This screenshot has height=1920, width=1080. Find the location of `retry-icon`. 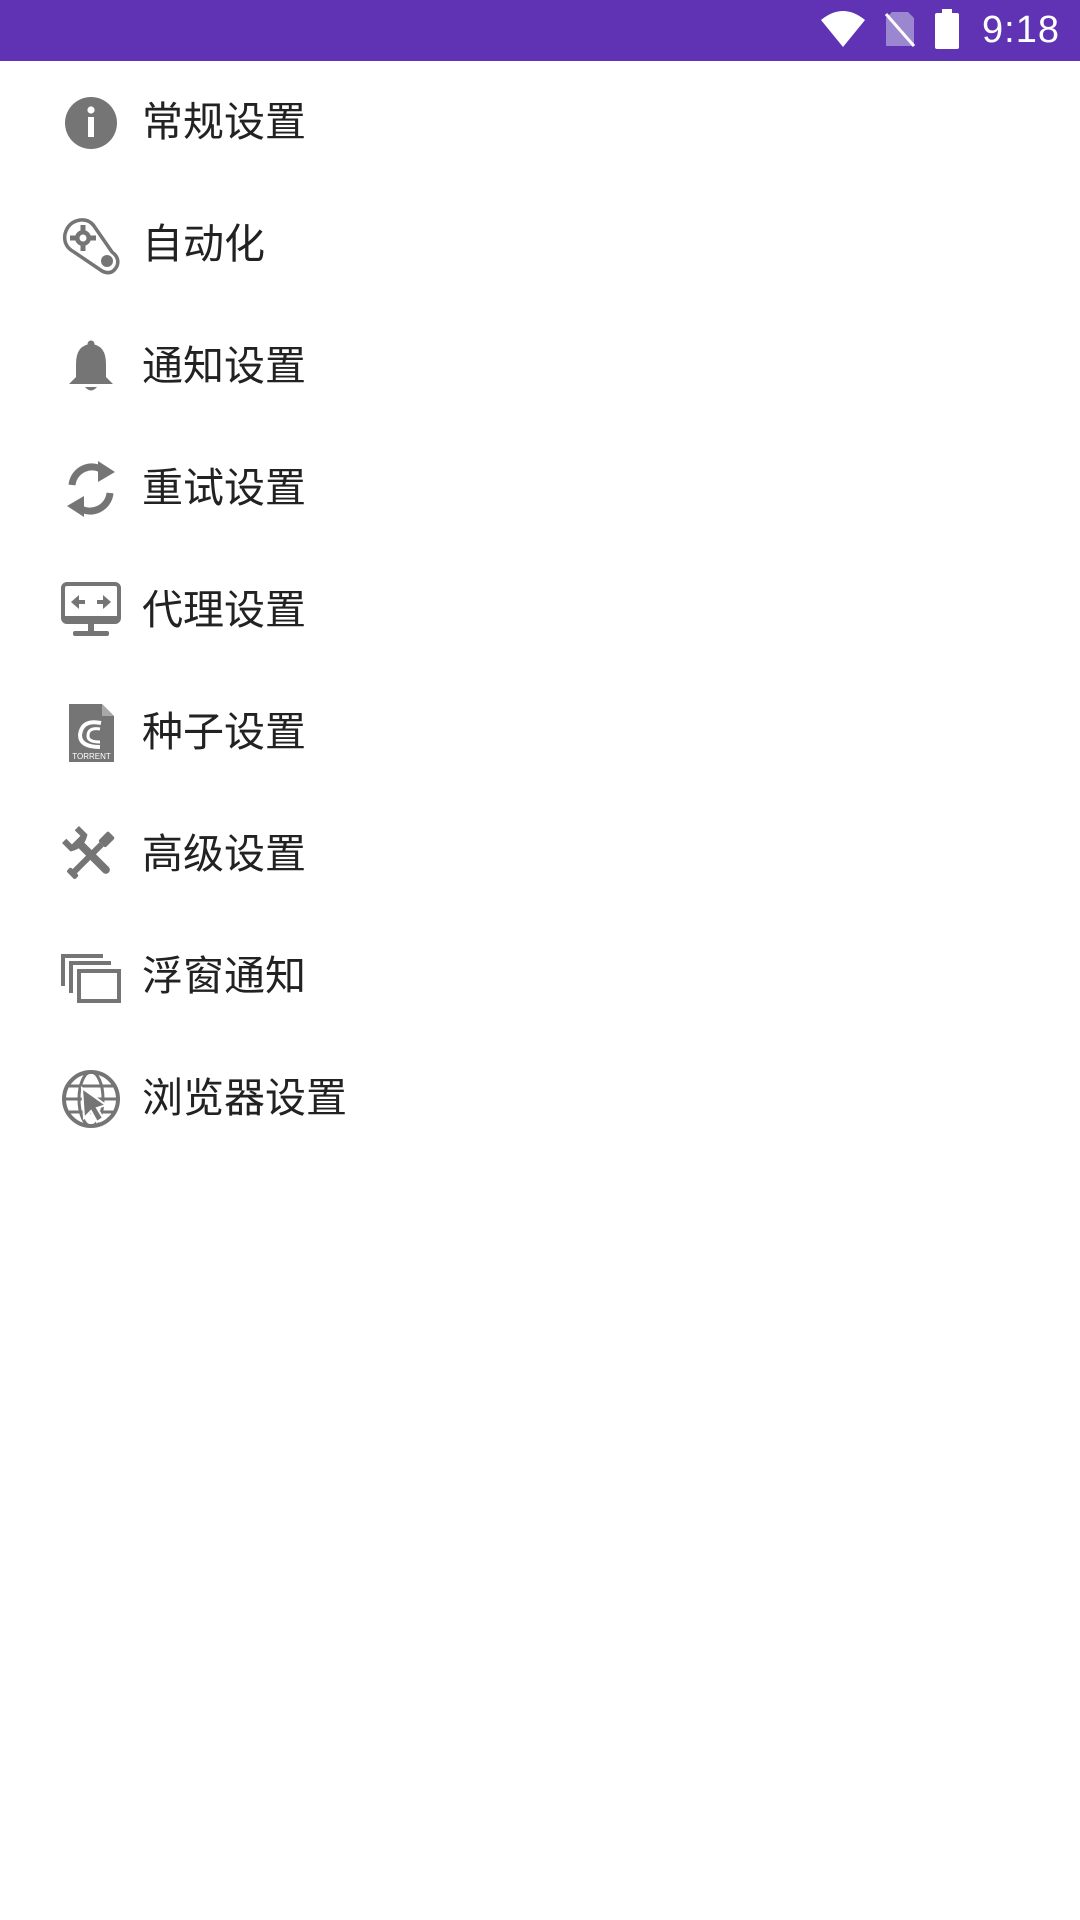

retry-icon is located at coordinates (91, 489).